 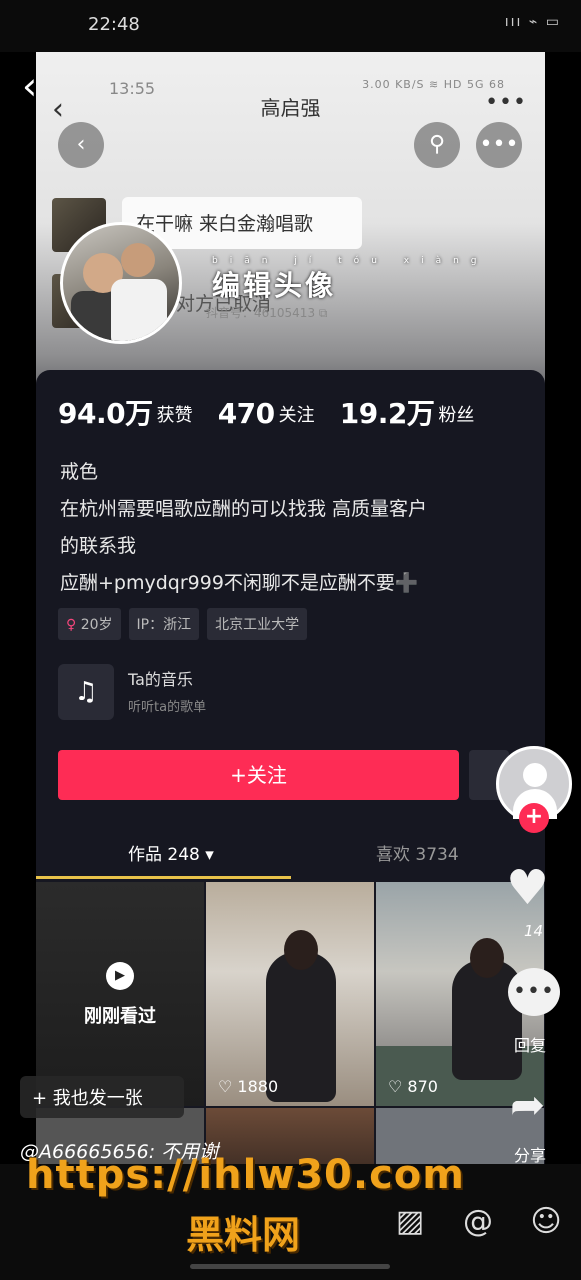 I want to click on douyin-id: 抖音号：46105413 ⧉, so click(x=266, y=312).